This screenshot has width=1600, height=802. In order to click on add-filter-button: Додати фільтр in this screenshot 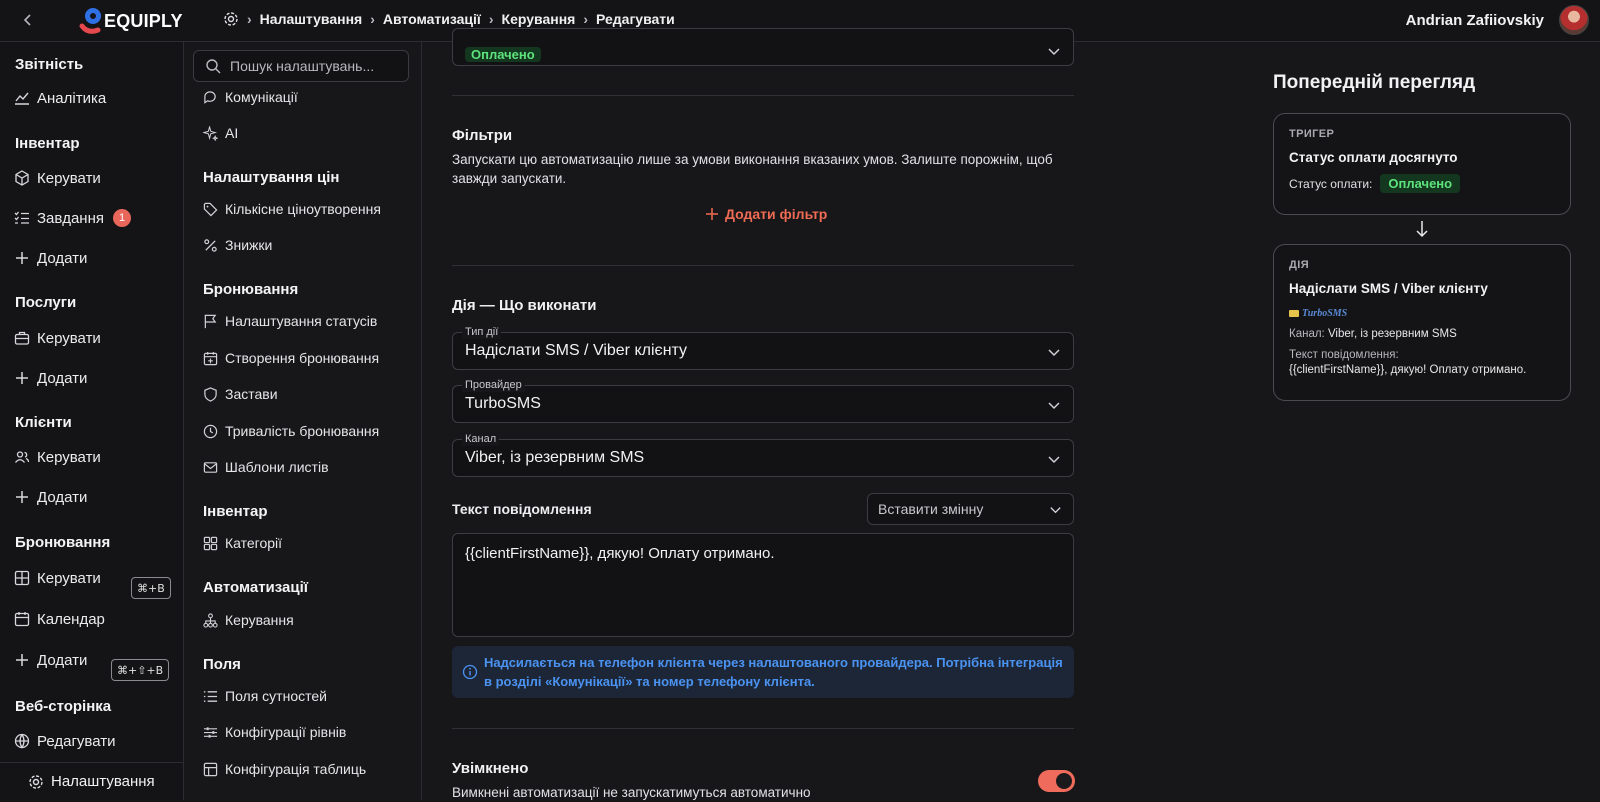, I will do `click(766, 214)`.